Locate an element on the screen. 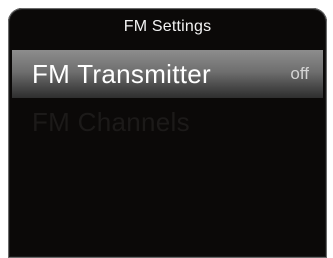 This screenshot has height=258, width=333. menu-item-status: off is located at coordinates (299, 73).